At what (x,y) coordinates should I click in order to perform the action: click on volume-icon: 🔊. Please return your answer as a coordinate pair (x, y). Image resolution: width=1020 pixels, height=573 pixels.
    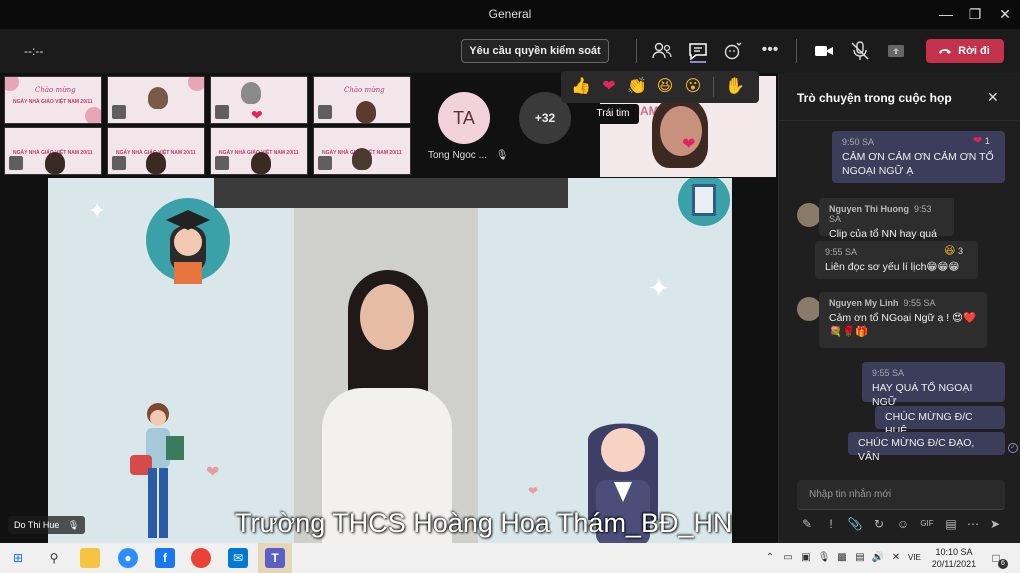
    Looking at the image, I should click on (878, 558).